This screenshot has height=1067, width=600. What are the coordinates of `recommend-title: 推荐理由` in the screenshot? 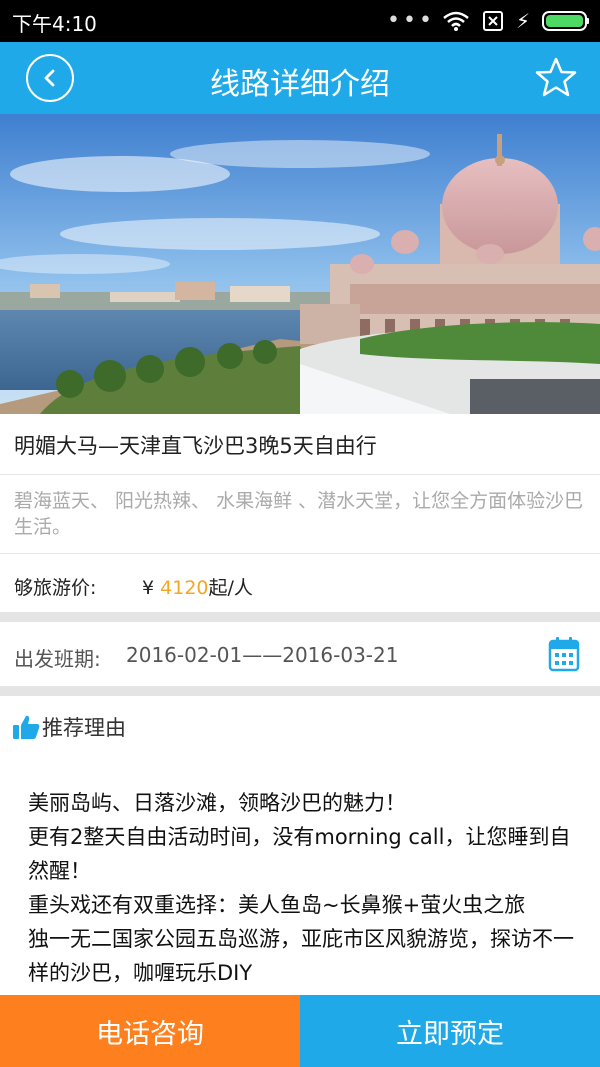 It's located at (84, 728).